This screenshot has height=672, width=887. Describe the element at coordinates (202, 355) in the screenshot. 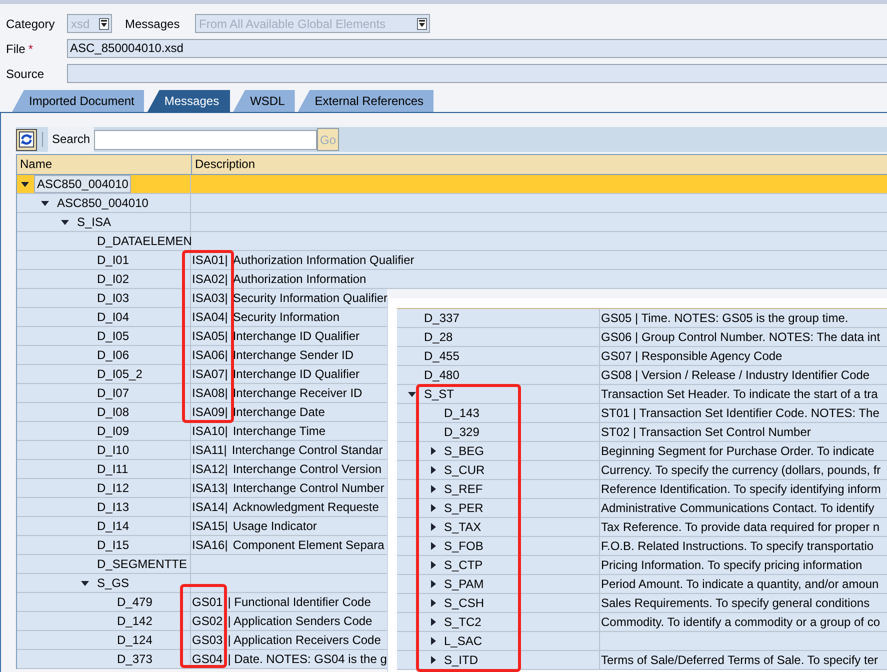

I see `tree-row: D_I06 ISA06| Interchange Sender ID` at that location.